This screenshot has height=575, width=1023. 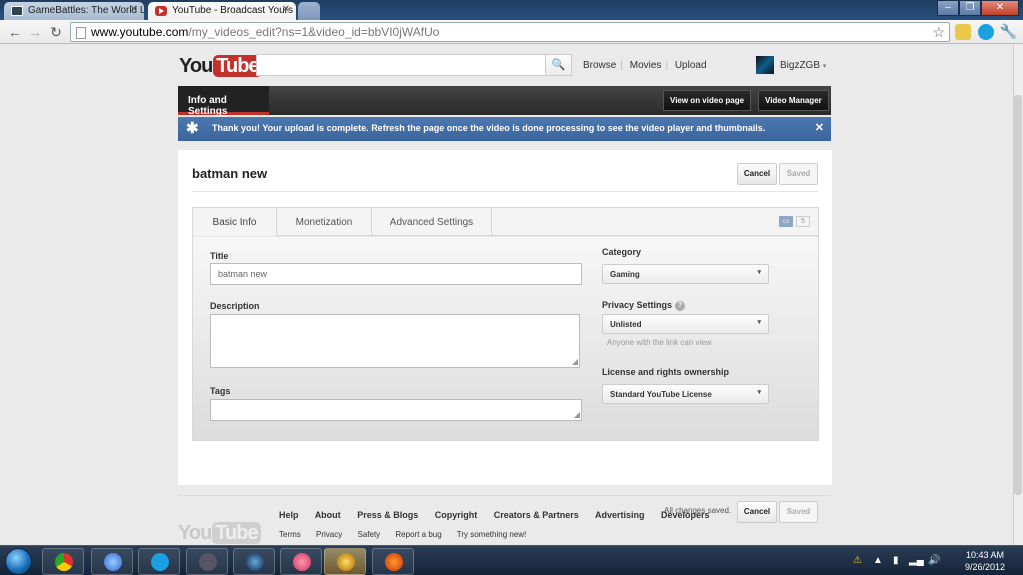 What do you see at coordinates (192, 128) in the screenshot?
I see `star-icon: ✱` at bounding box center [192, 128].